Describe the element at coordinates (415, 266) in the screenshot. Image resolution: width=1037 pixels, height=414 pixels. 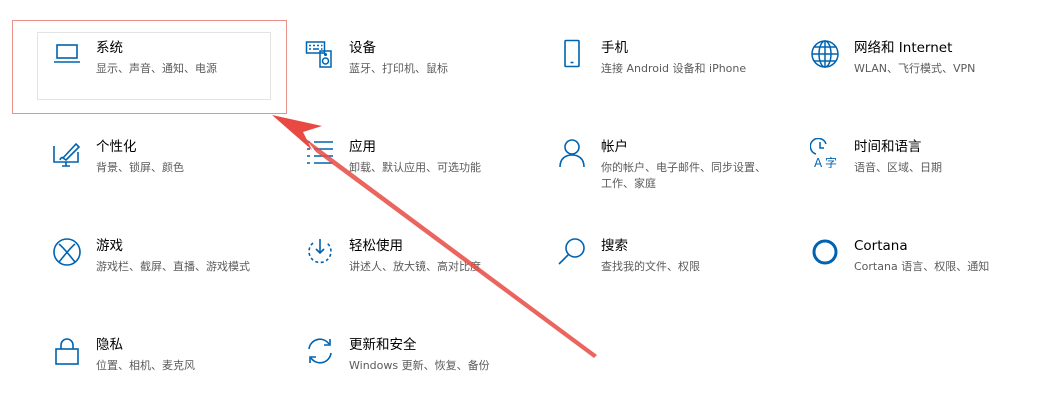
I see `tile-description: 讲述人、放大镜、高对比度` at that location.